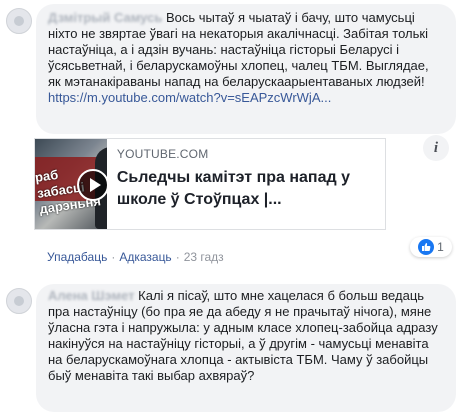 The width and height of the screenshot is (459, 414). What do you see at coordinates (92, 185) in the screenshot?
I see `play-icon` at bounding box center [92, 185].